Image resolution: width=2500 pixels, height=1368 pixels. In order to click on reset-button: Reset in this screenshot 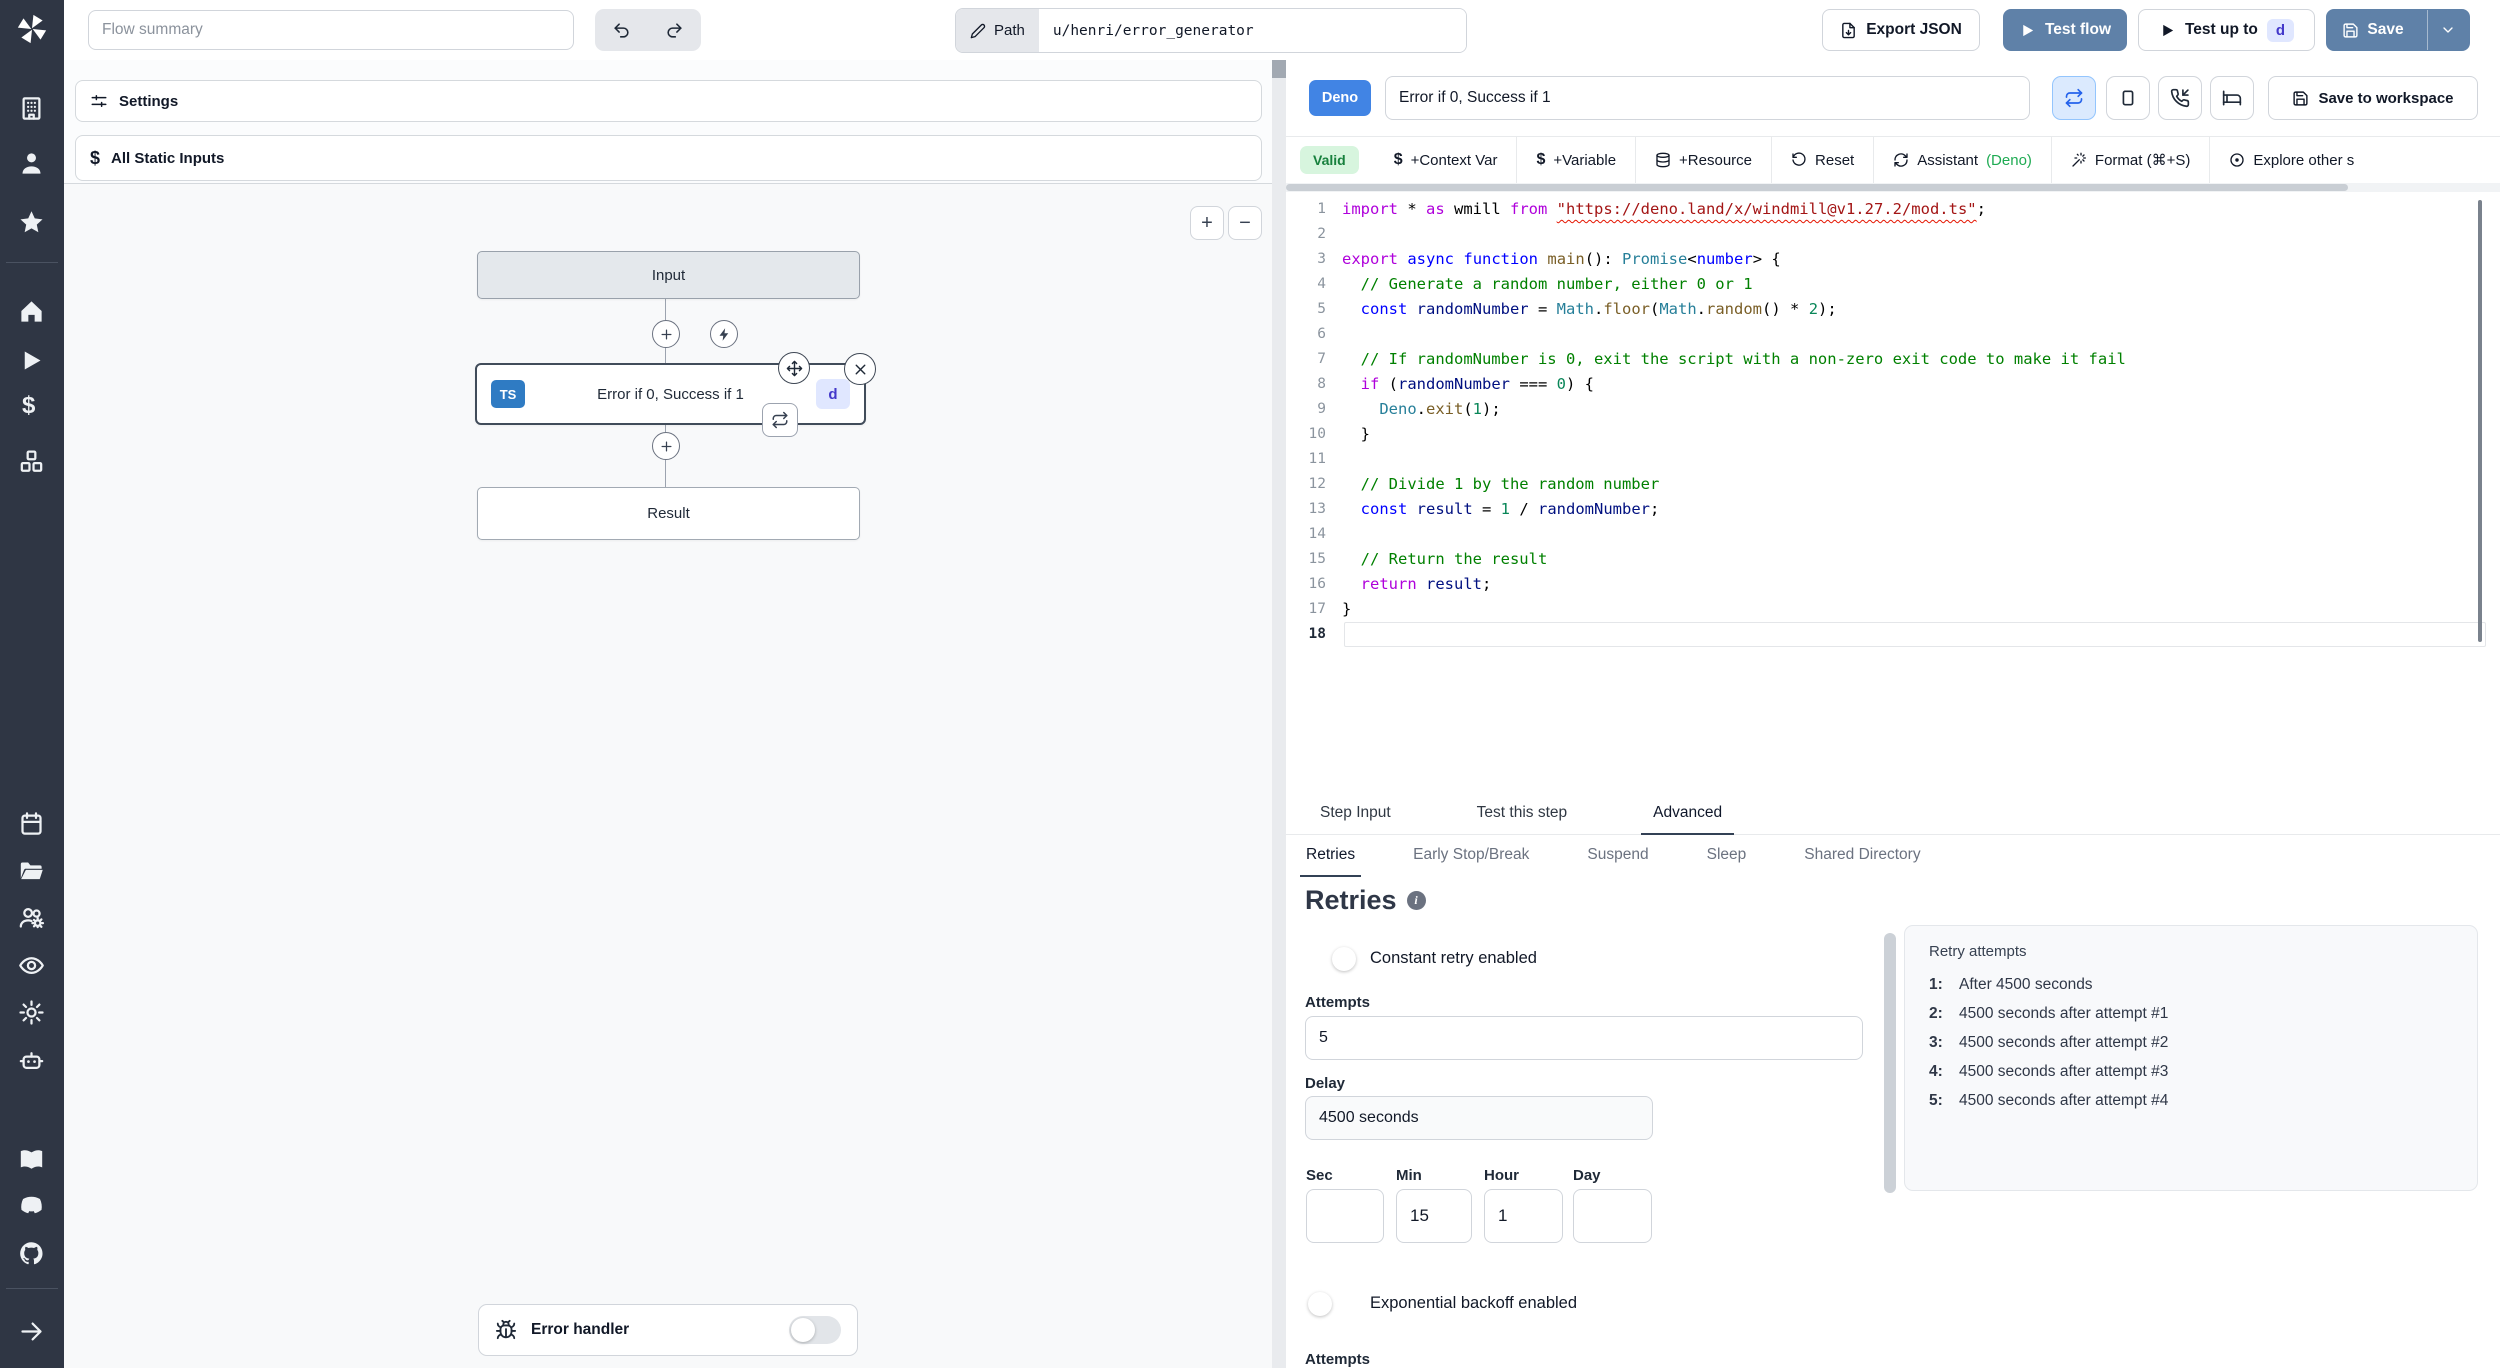, I will do `click(1822, 160)`.